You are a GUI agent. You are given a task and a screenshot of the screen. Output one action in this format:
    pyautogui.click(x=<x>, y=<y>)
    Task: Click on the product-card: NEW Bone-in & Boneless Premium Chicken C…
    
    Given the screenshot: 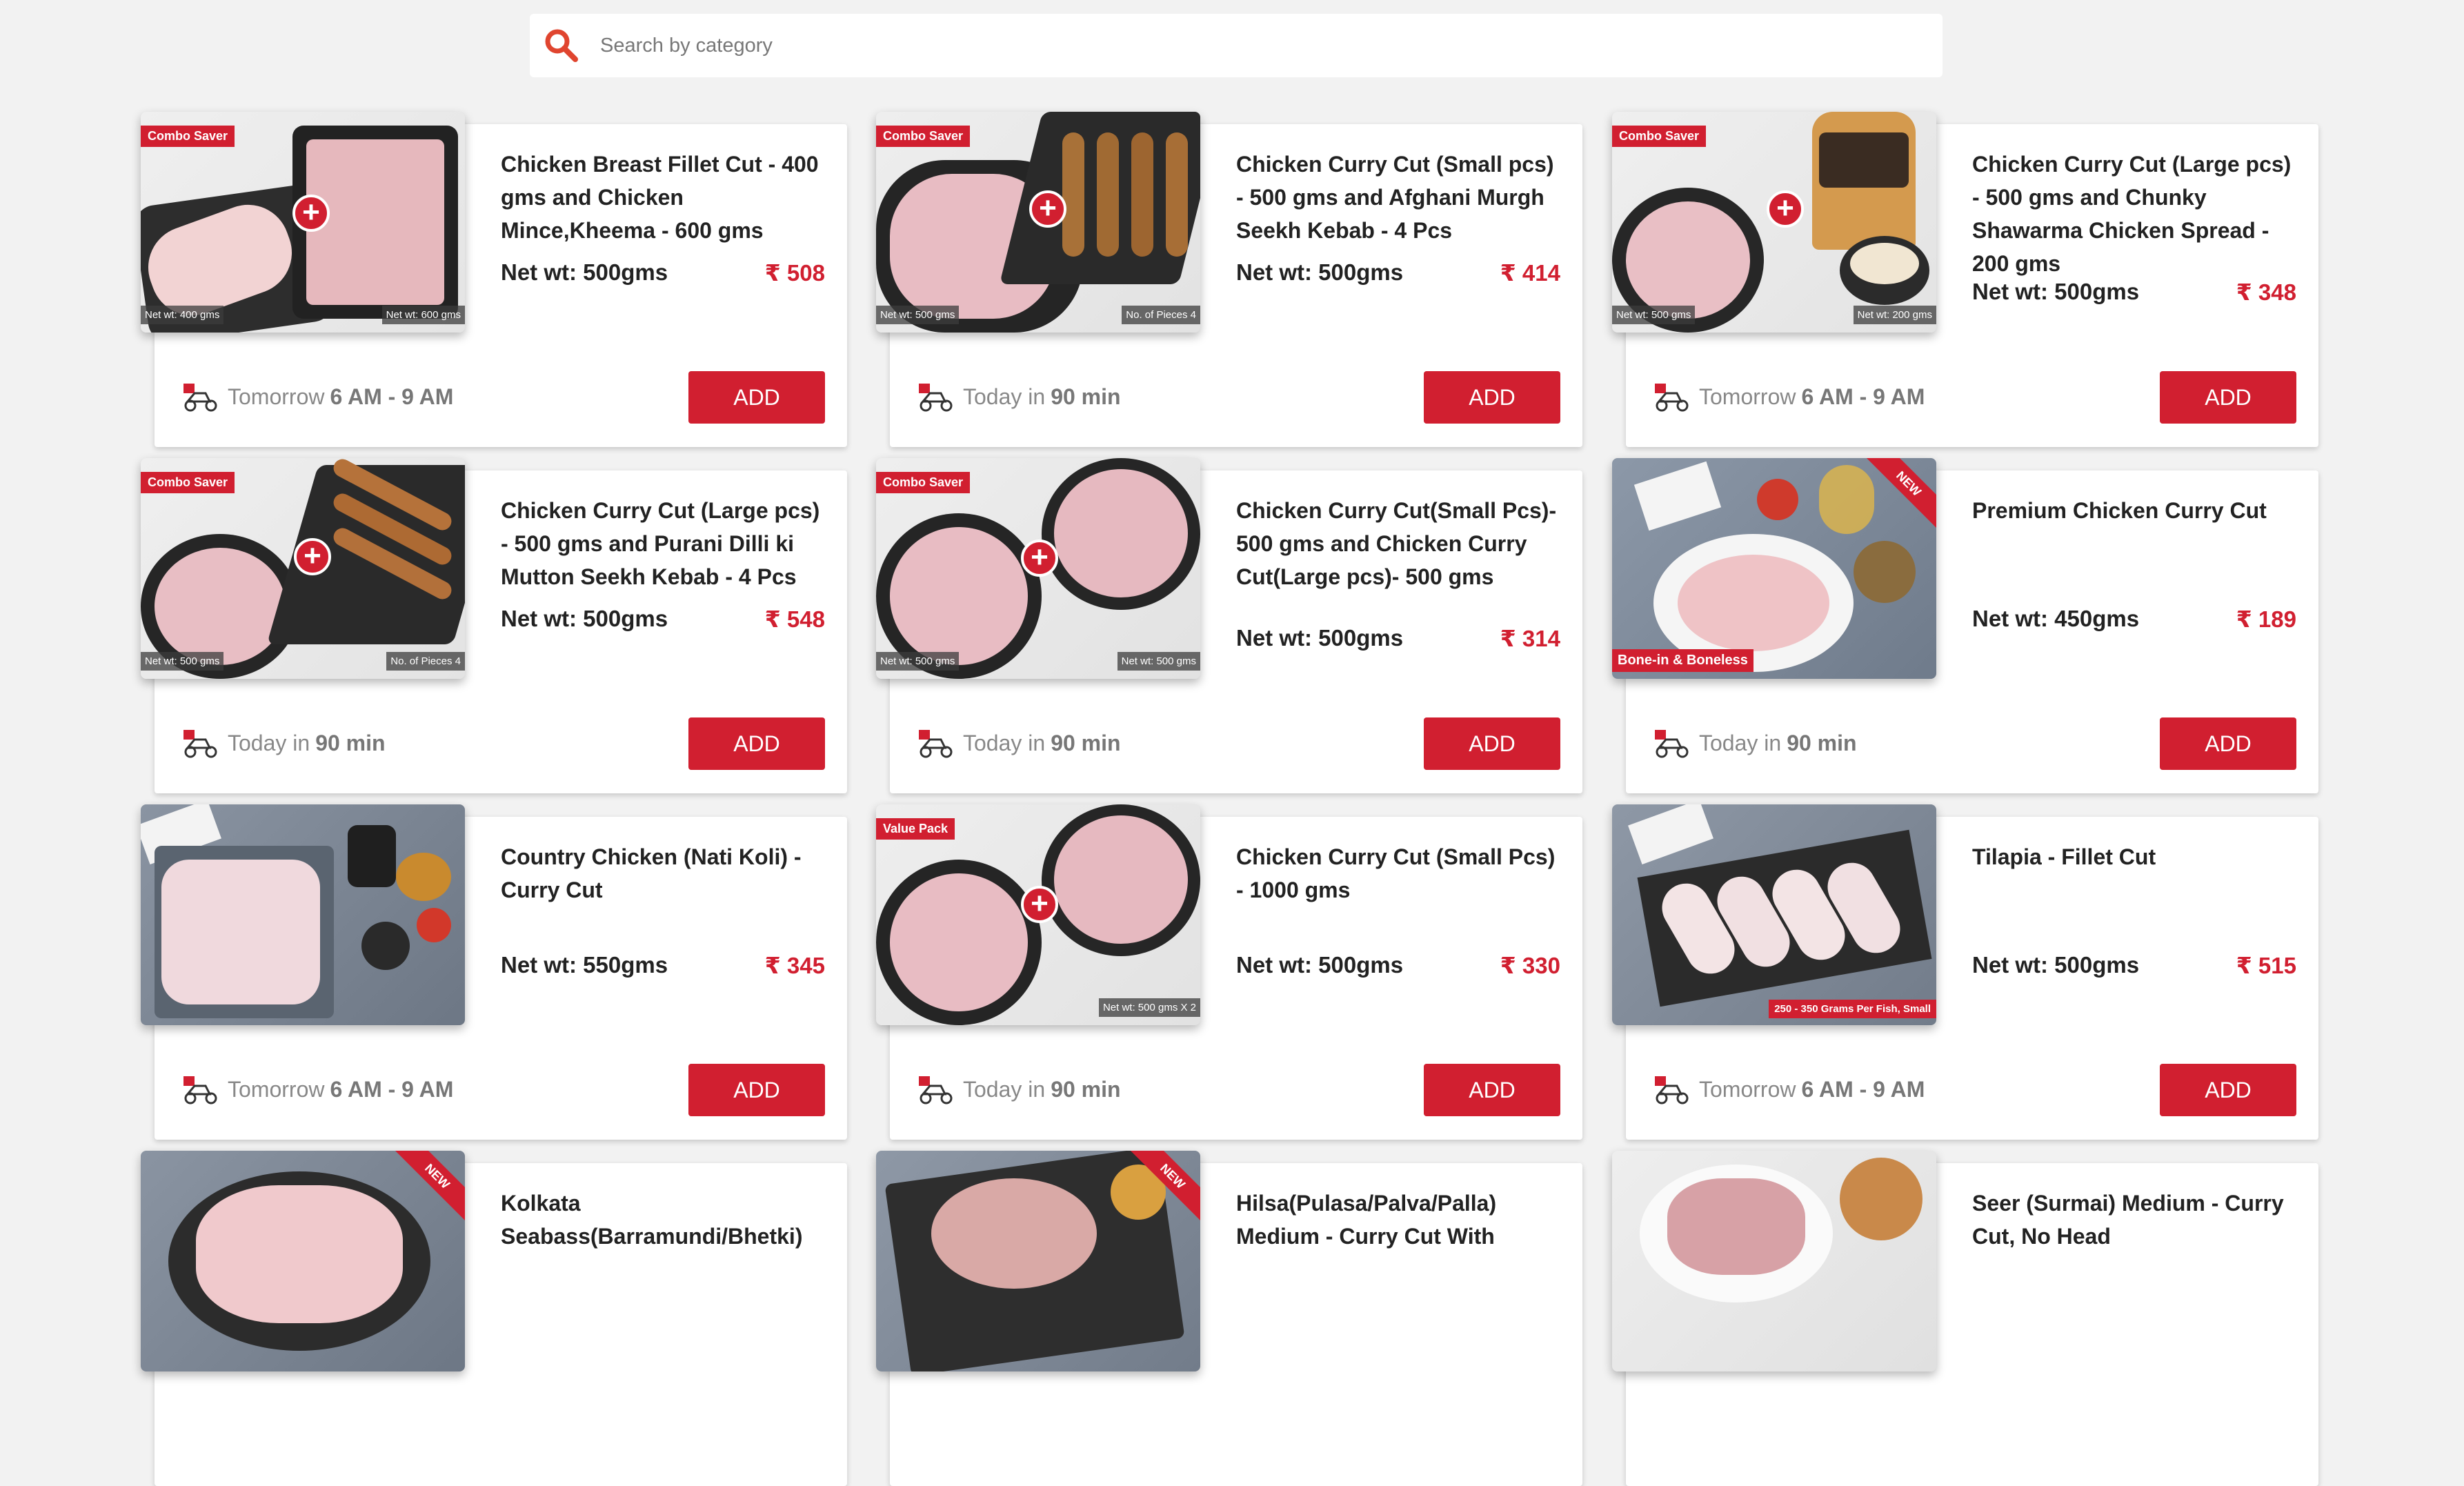 What is the action you would take?
    pyautogui.click(x=1965, y=625)
    